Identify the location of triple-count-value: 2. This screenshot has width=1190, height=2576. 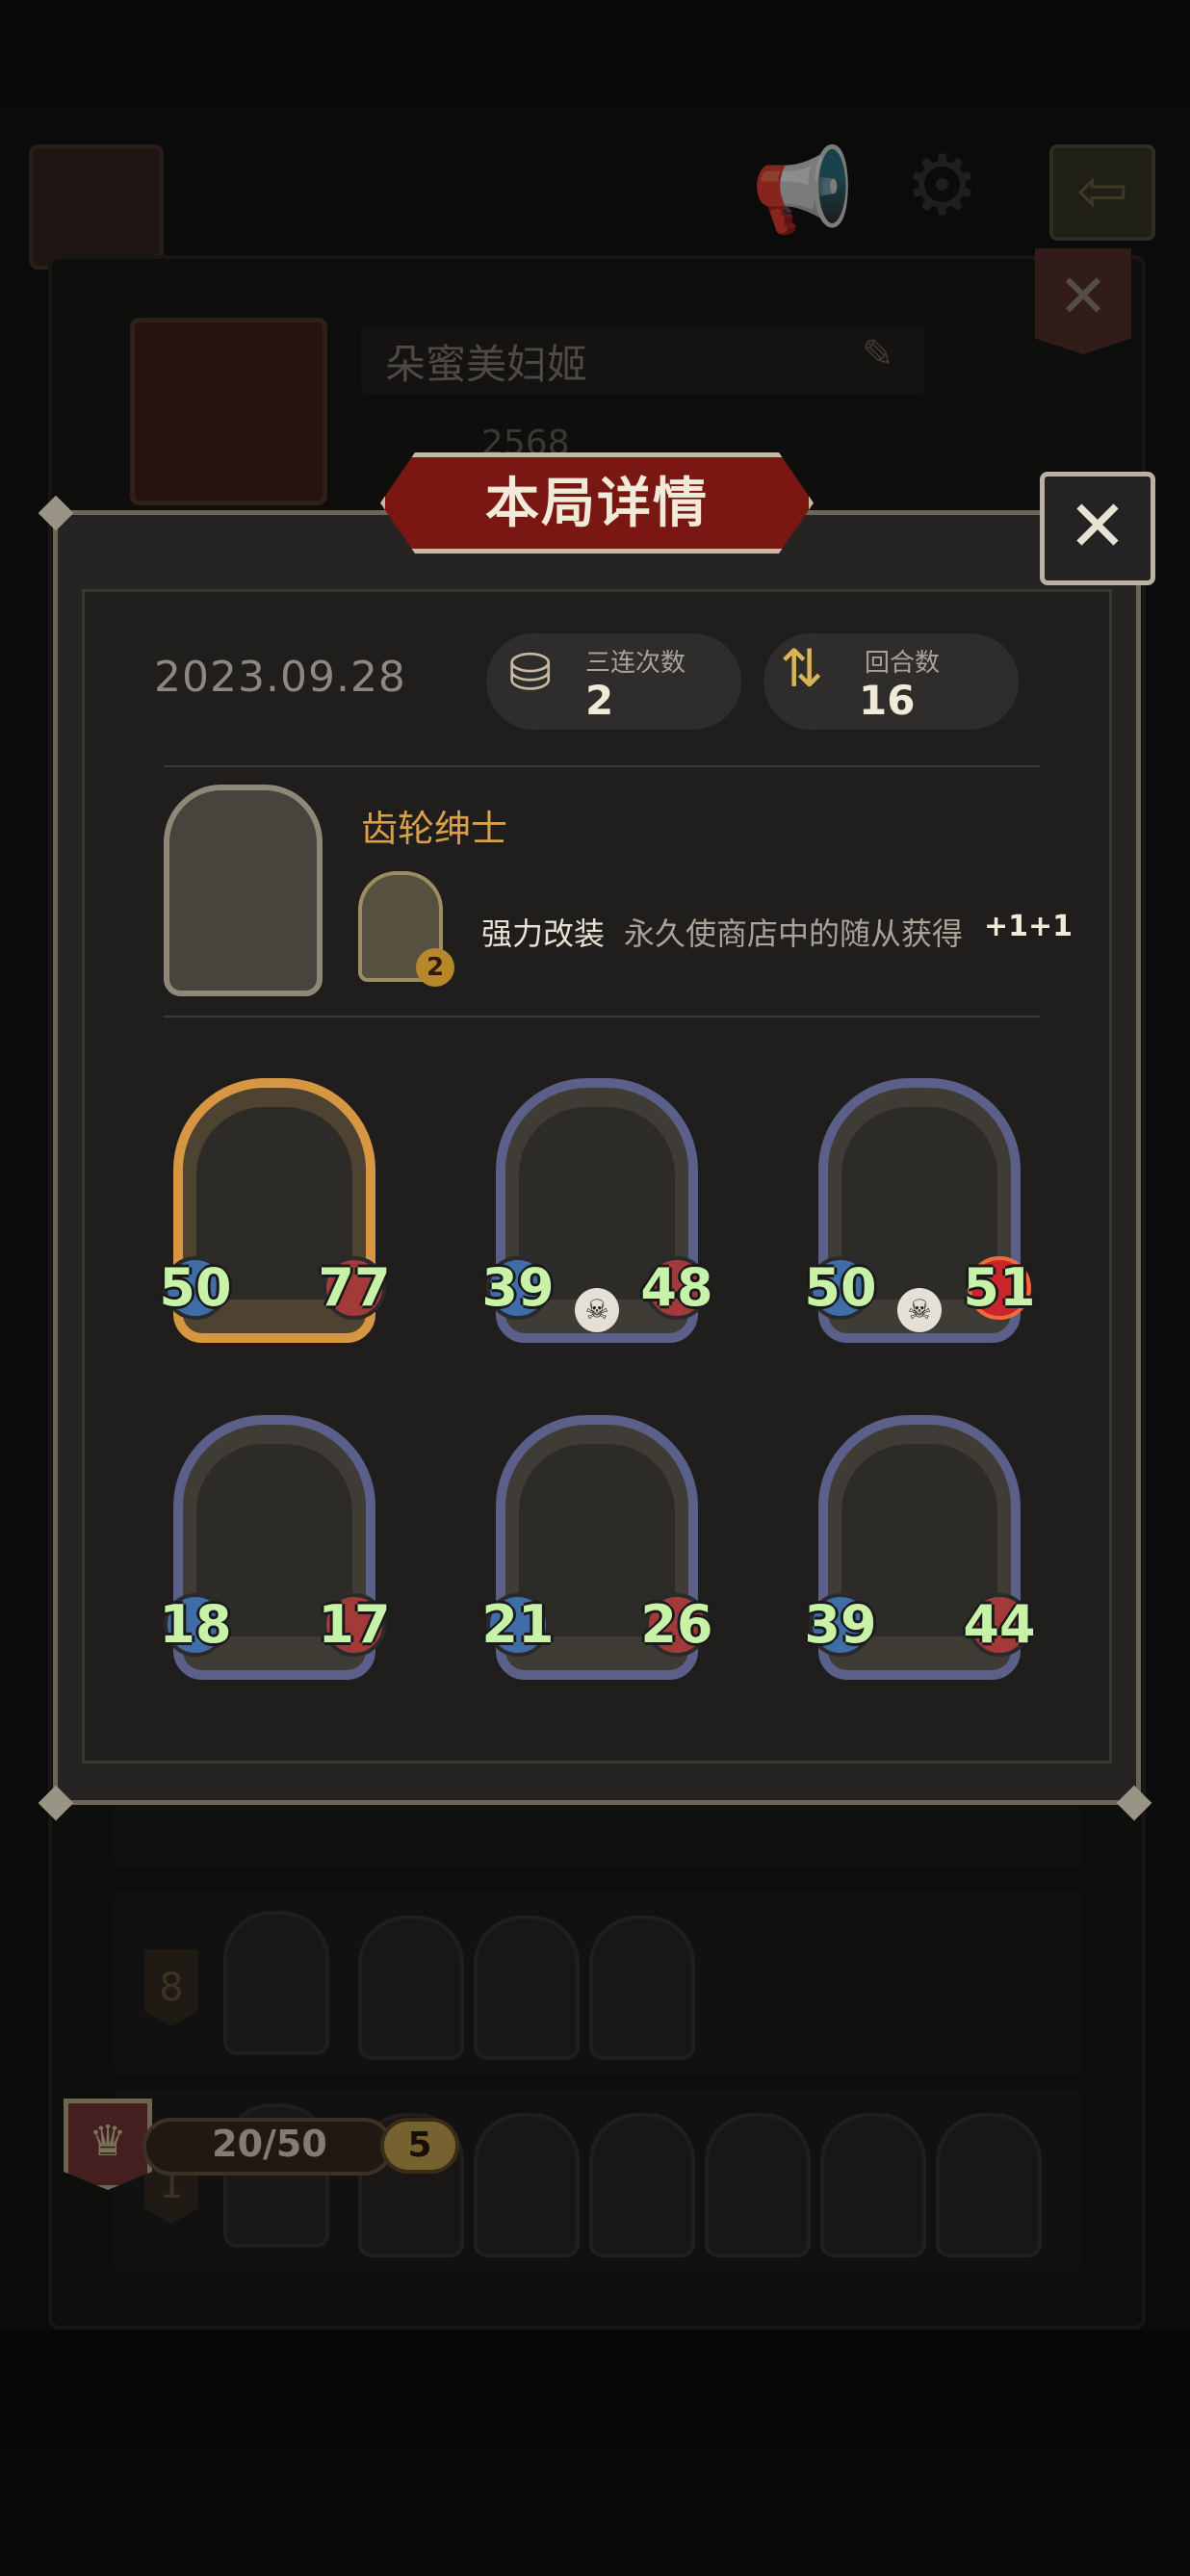
(600, 700).